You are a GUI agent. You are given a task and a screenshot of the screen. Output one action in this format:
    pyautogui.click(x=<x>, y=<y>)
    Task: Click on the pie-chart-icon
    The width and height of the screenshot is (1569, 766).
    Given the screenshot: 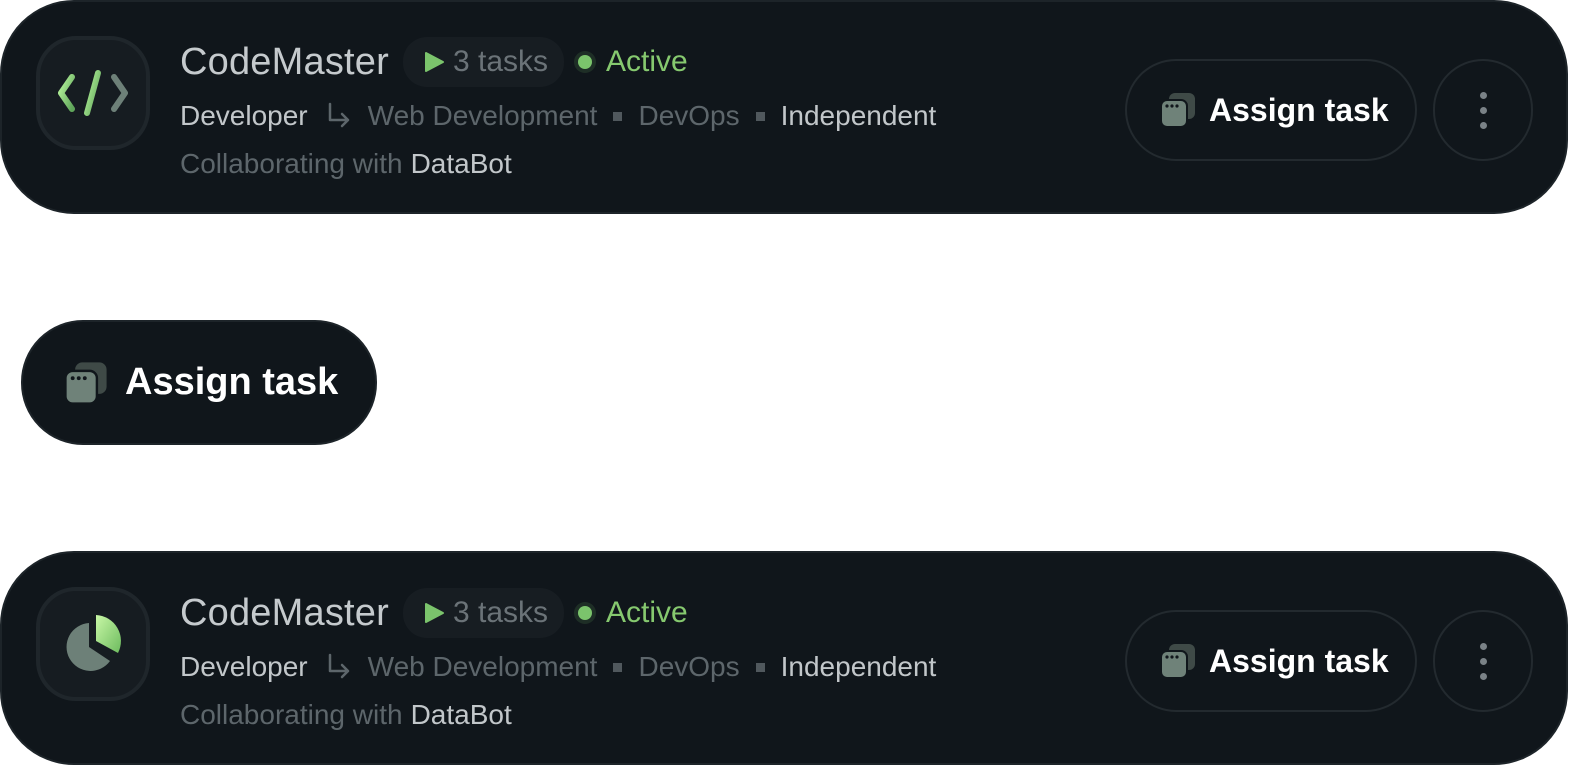 What is the action you would take?
    pyautogui.click(x=93, y=643)
    